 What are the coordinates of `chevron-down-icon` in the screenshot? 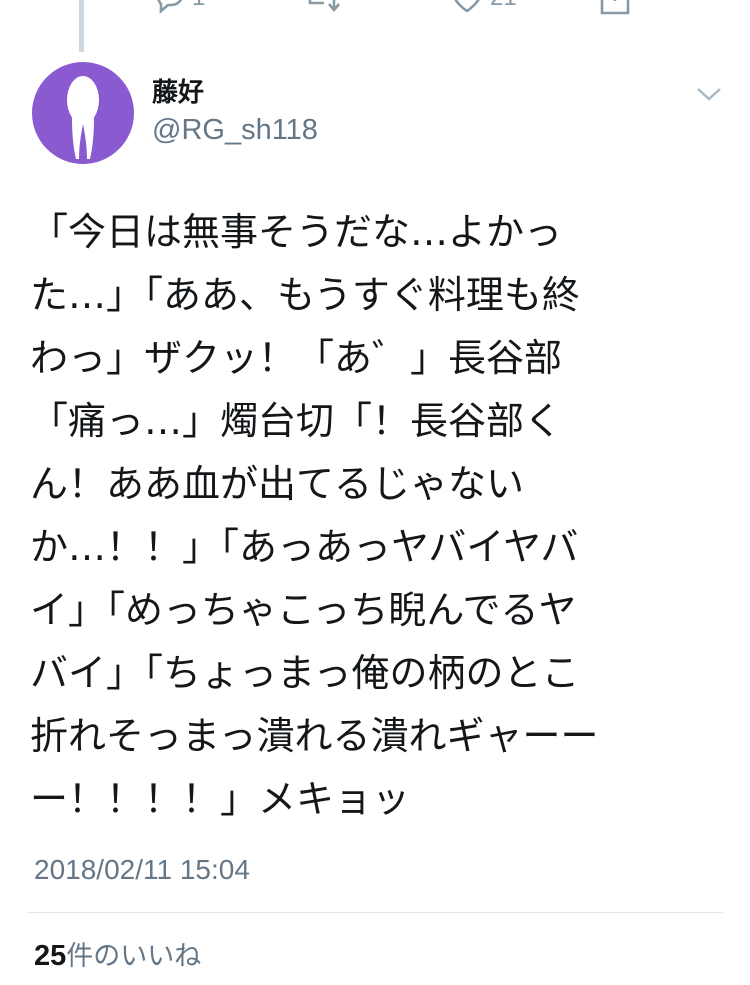 It's located at (709, 94).